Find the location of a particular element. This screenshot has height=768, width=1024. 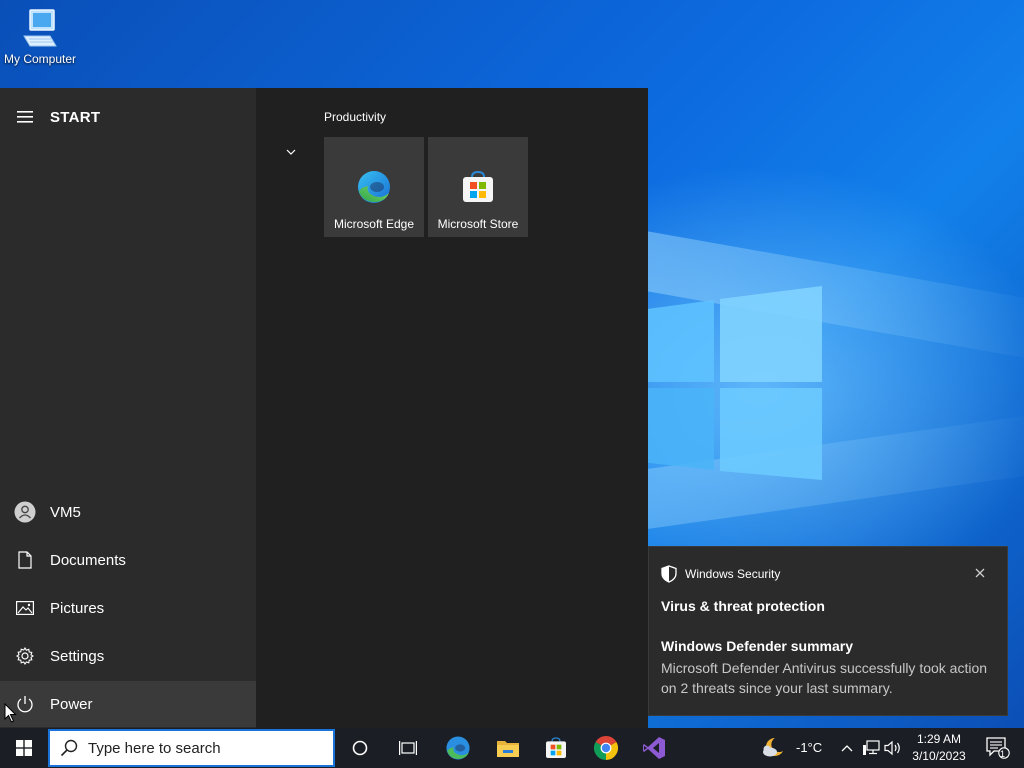

start-item-label: Power is located at coordinates (71, 704).